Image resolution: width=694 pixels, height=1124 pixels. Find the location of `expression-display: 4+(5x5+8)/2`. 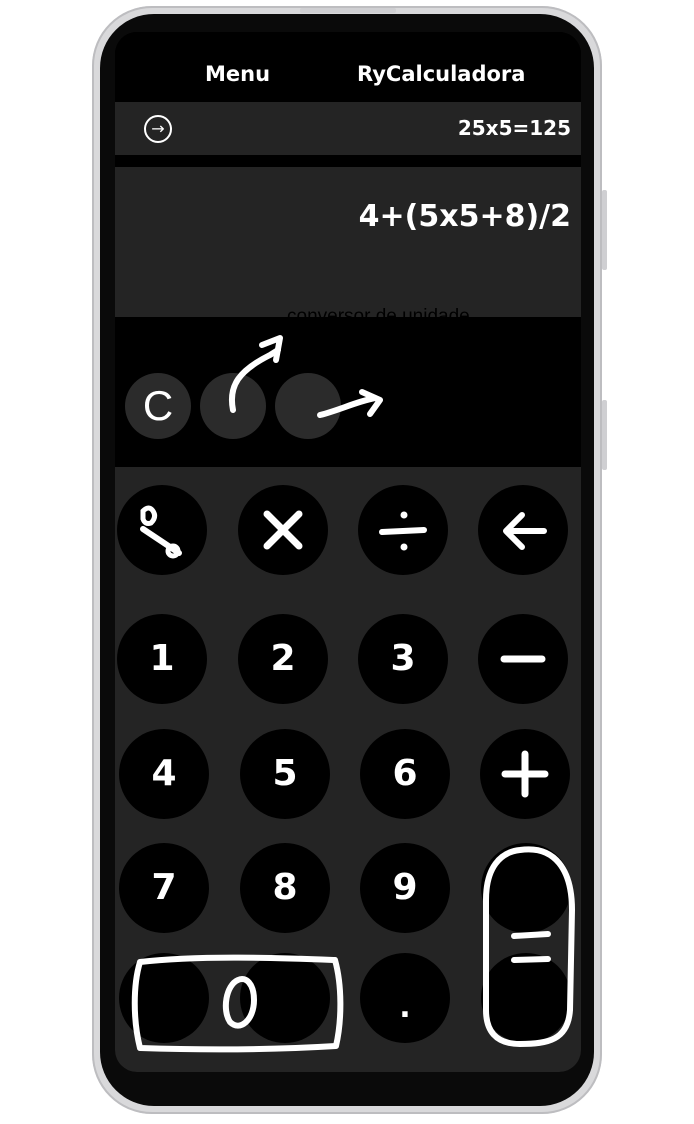

expression-display: 4+(5x5+8)/2 is located at coordinates (348, 242).